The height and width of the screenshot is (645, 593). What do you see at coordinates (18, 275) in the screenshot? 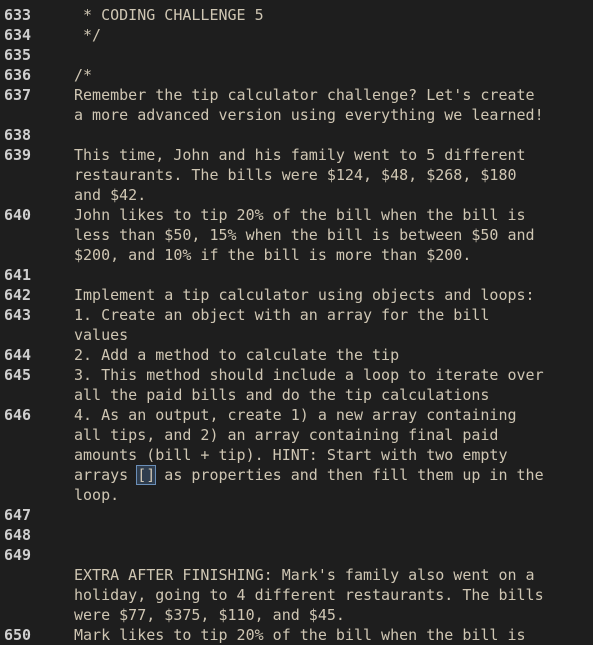
I see `line-number: 641` at bounding box center [18, 275].